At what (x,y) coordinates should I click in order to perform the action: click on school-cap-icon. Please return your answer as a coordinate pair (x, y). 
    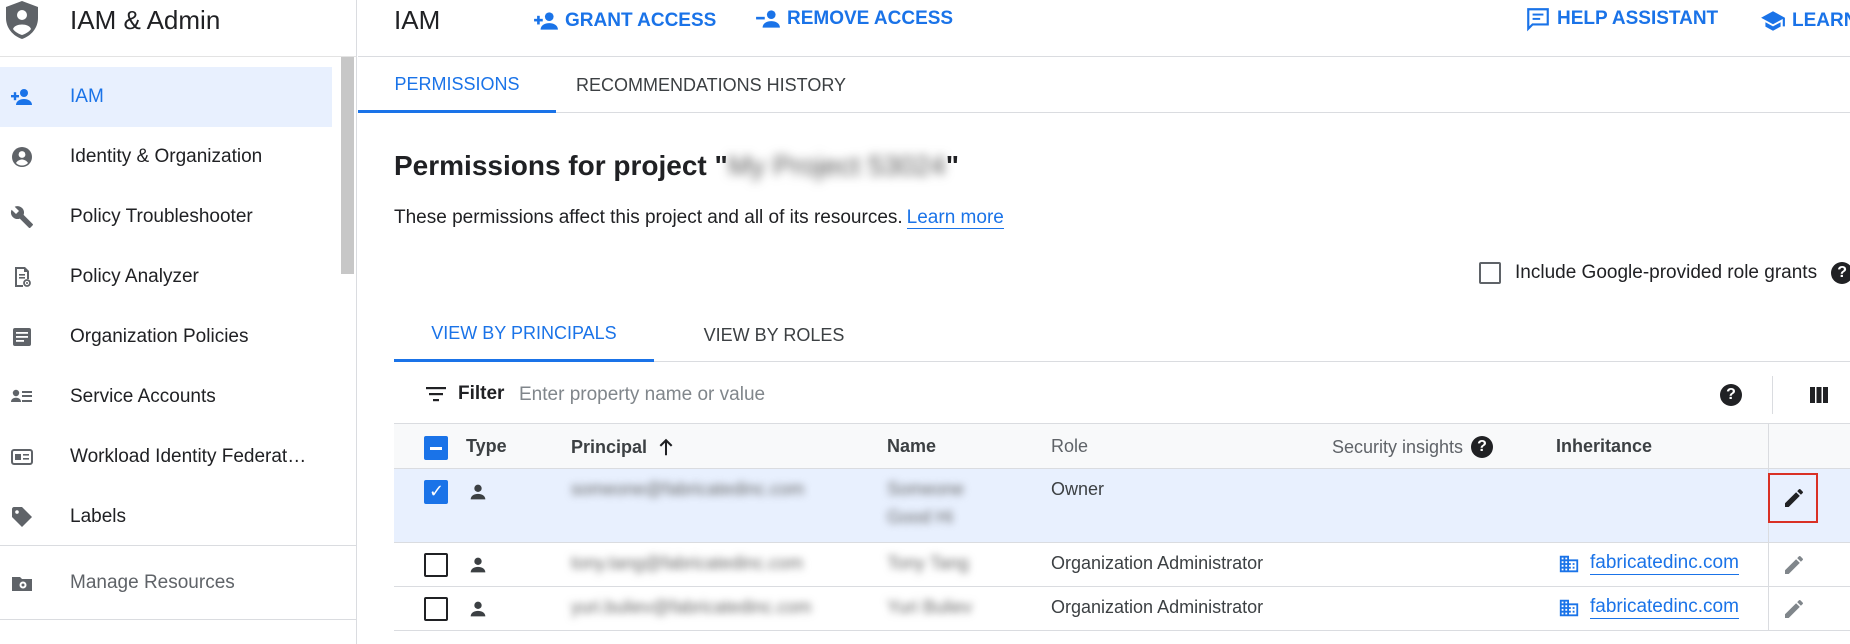
    Looking at the image, I should click on (1773, 21).